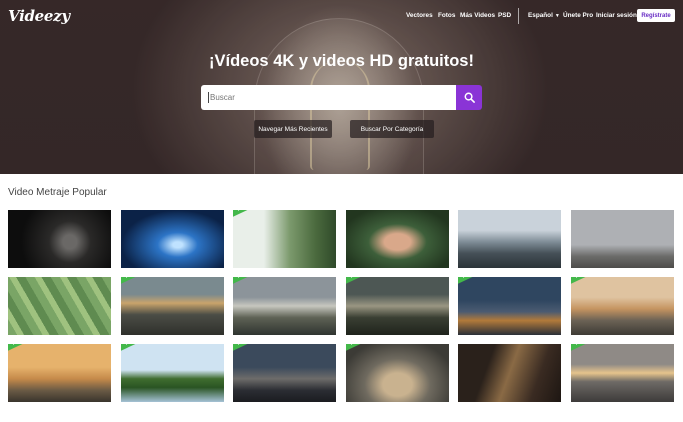  What do you see at coordinates (544, 15) in the screenshot?
I see `language-selector: Español ▼` at bounding box center [544, 15].